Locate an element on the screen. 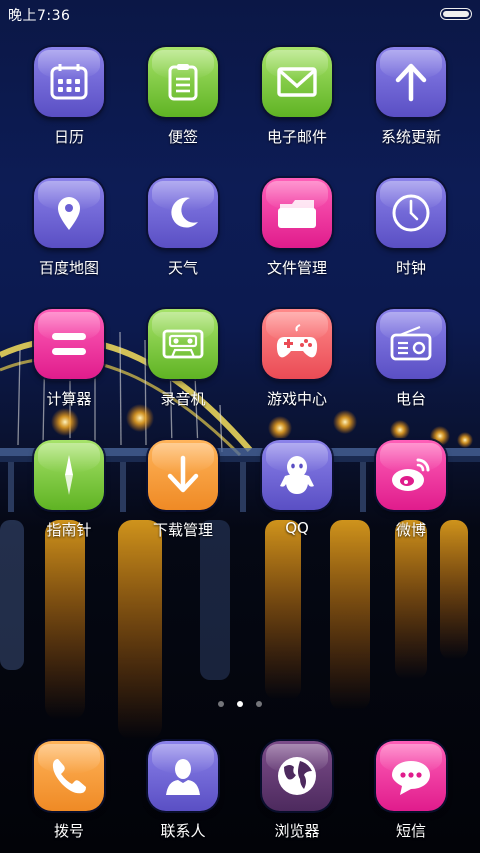  app-compass: 指南针 is located at coordinates (69, 493).